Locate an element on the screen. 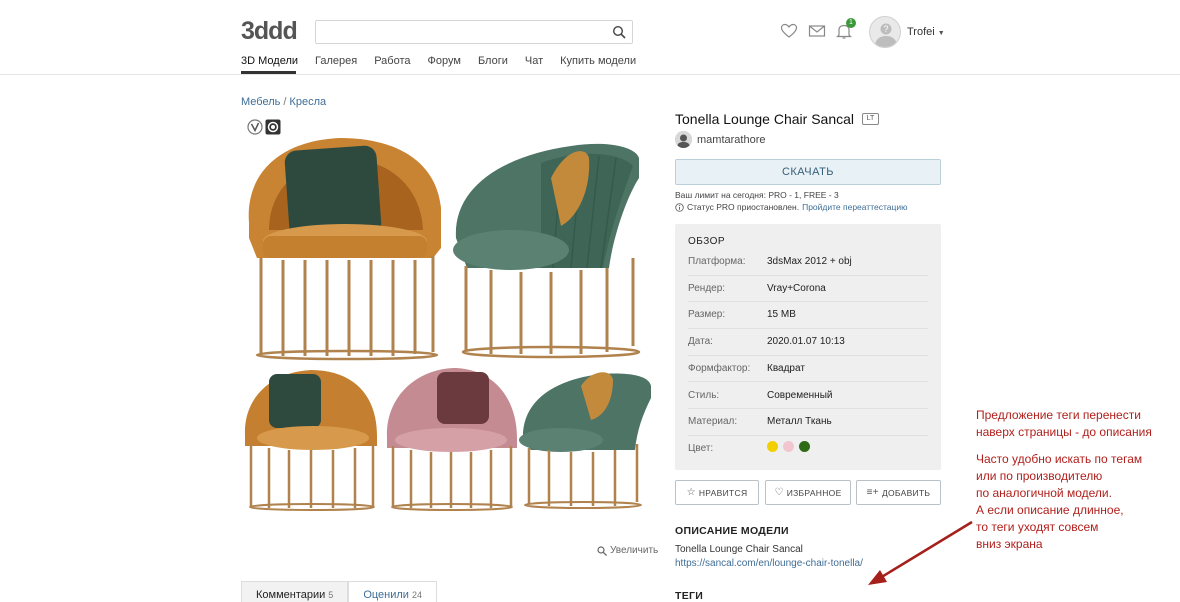  mail-icon is located at coordinates (817, 31).